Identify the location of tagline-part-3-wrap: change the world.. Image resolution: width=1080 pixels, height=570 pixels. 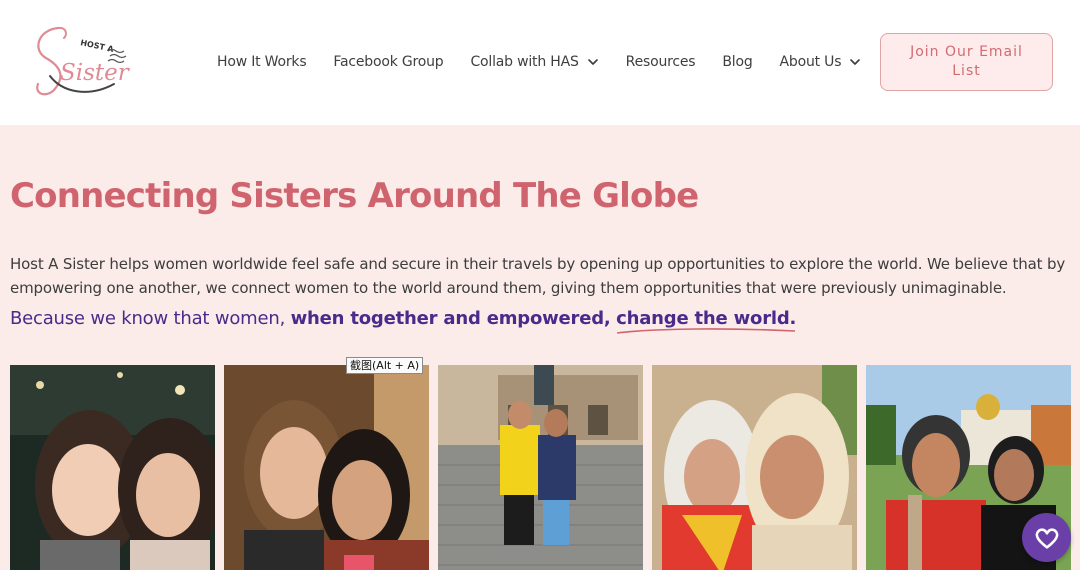
(706, 321).